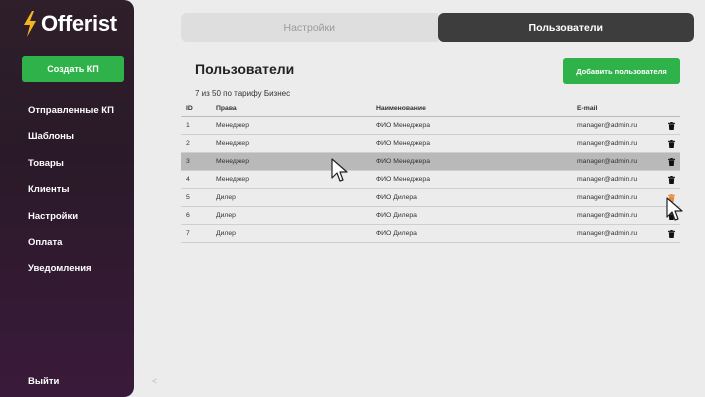 This screenshot has width=705, height=397. Describe the element at coordinates (430, 198) in the screenshot. I see `table-row: 5 Дилер ФИО Дилера manager@admin.ru` at that location.